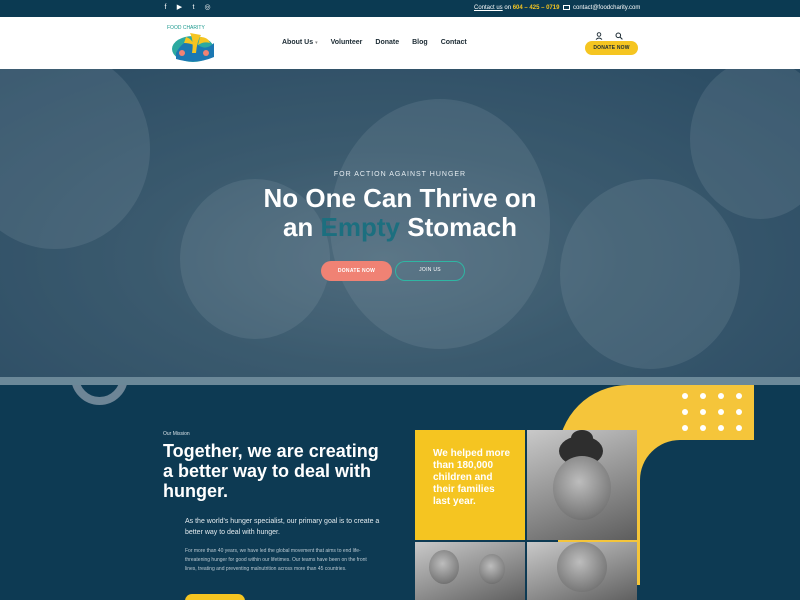  What do you see at coordinates (470, 571) in the screenshot?
I see `photo-women` at bounding box center [470, 571].